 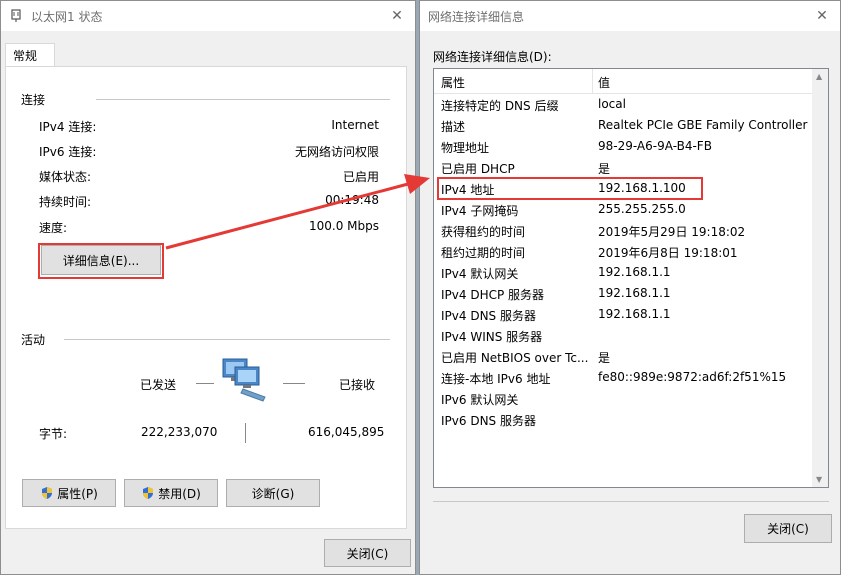 I want to click on connection-row-speed: 速度: 100.0 Mbps, so click(x=209, y=229).